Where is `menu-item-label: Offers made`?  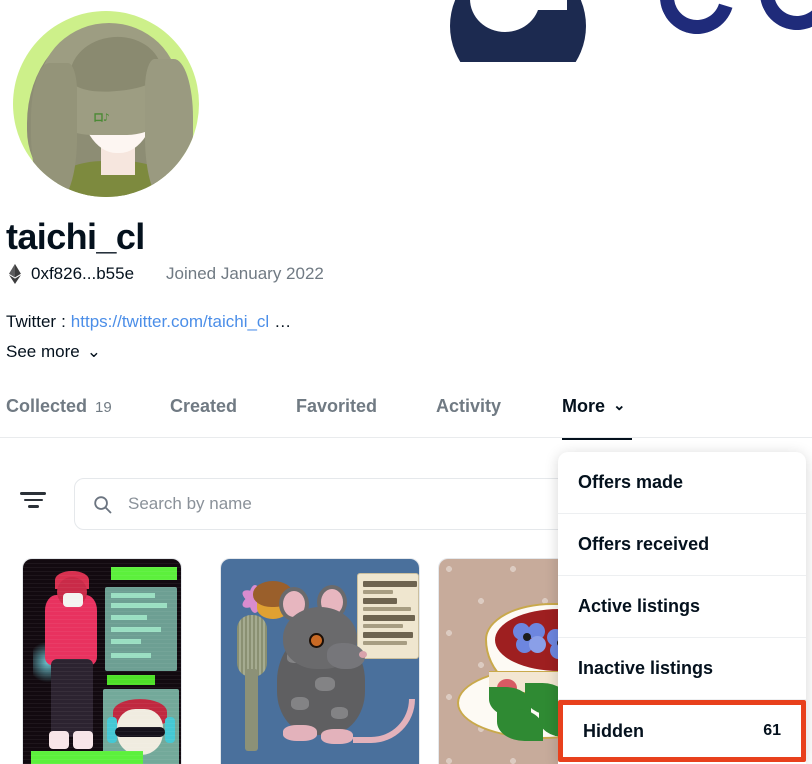 menu-item-label: Offers made is located at coordinates (631, 482).